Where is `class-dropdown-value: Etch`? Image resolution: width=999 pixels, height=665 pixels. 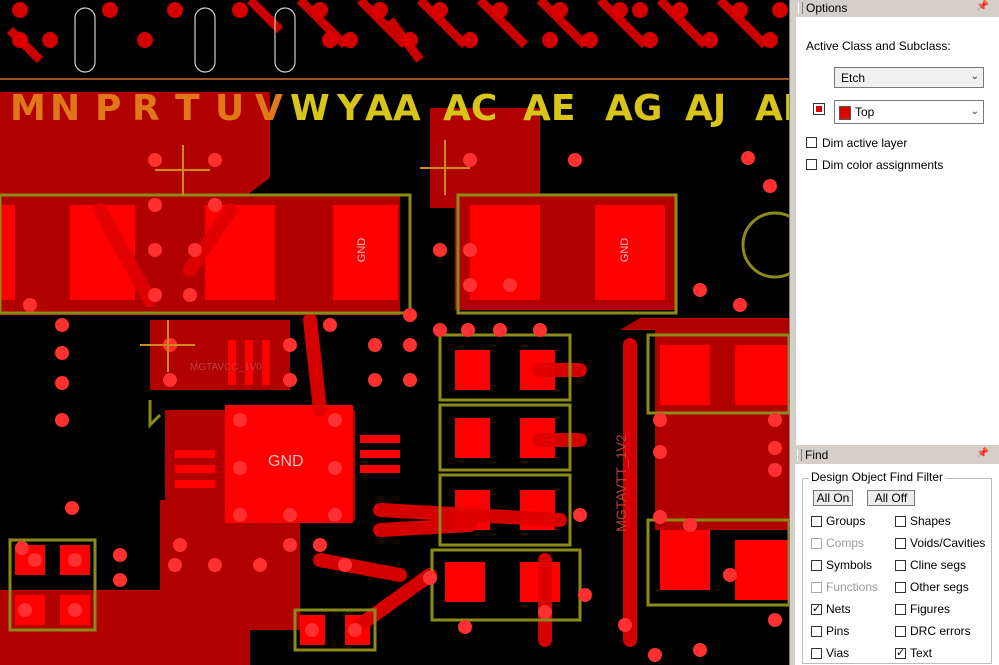
class-dropdown-value: Etch is located at coordinates (853, 78).